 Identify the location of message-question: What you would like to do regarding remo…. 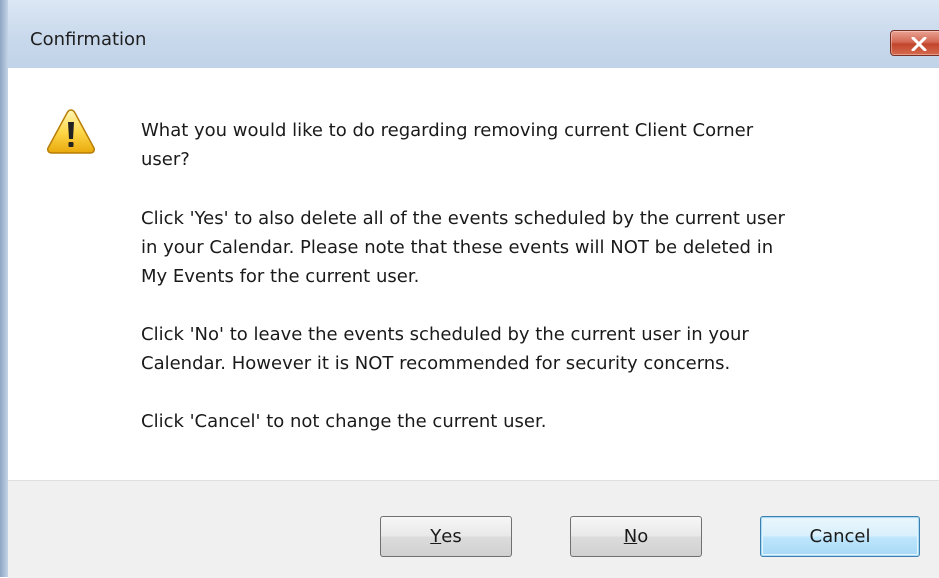
(447, 145).